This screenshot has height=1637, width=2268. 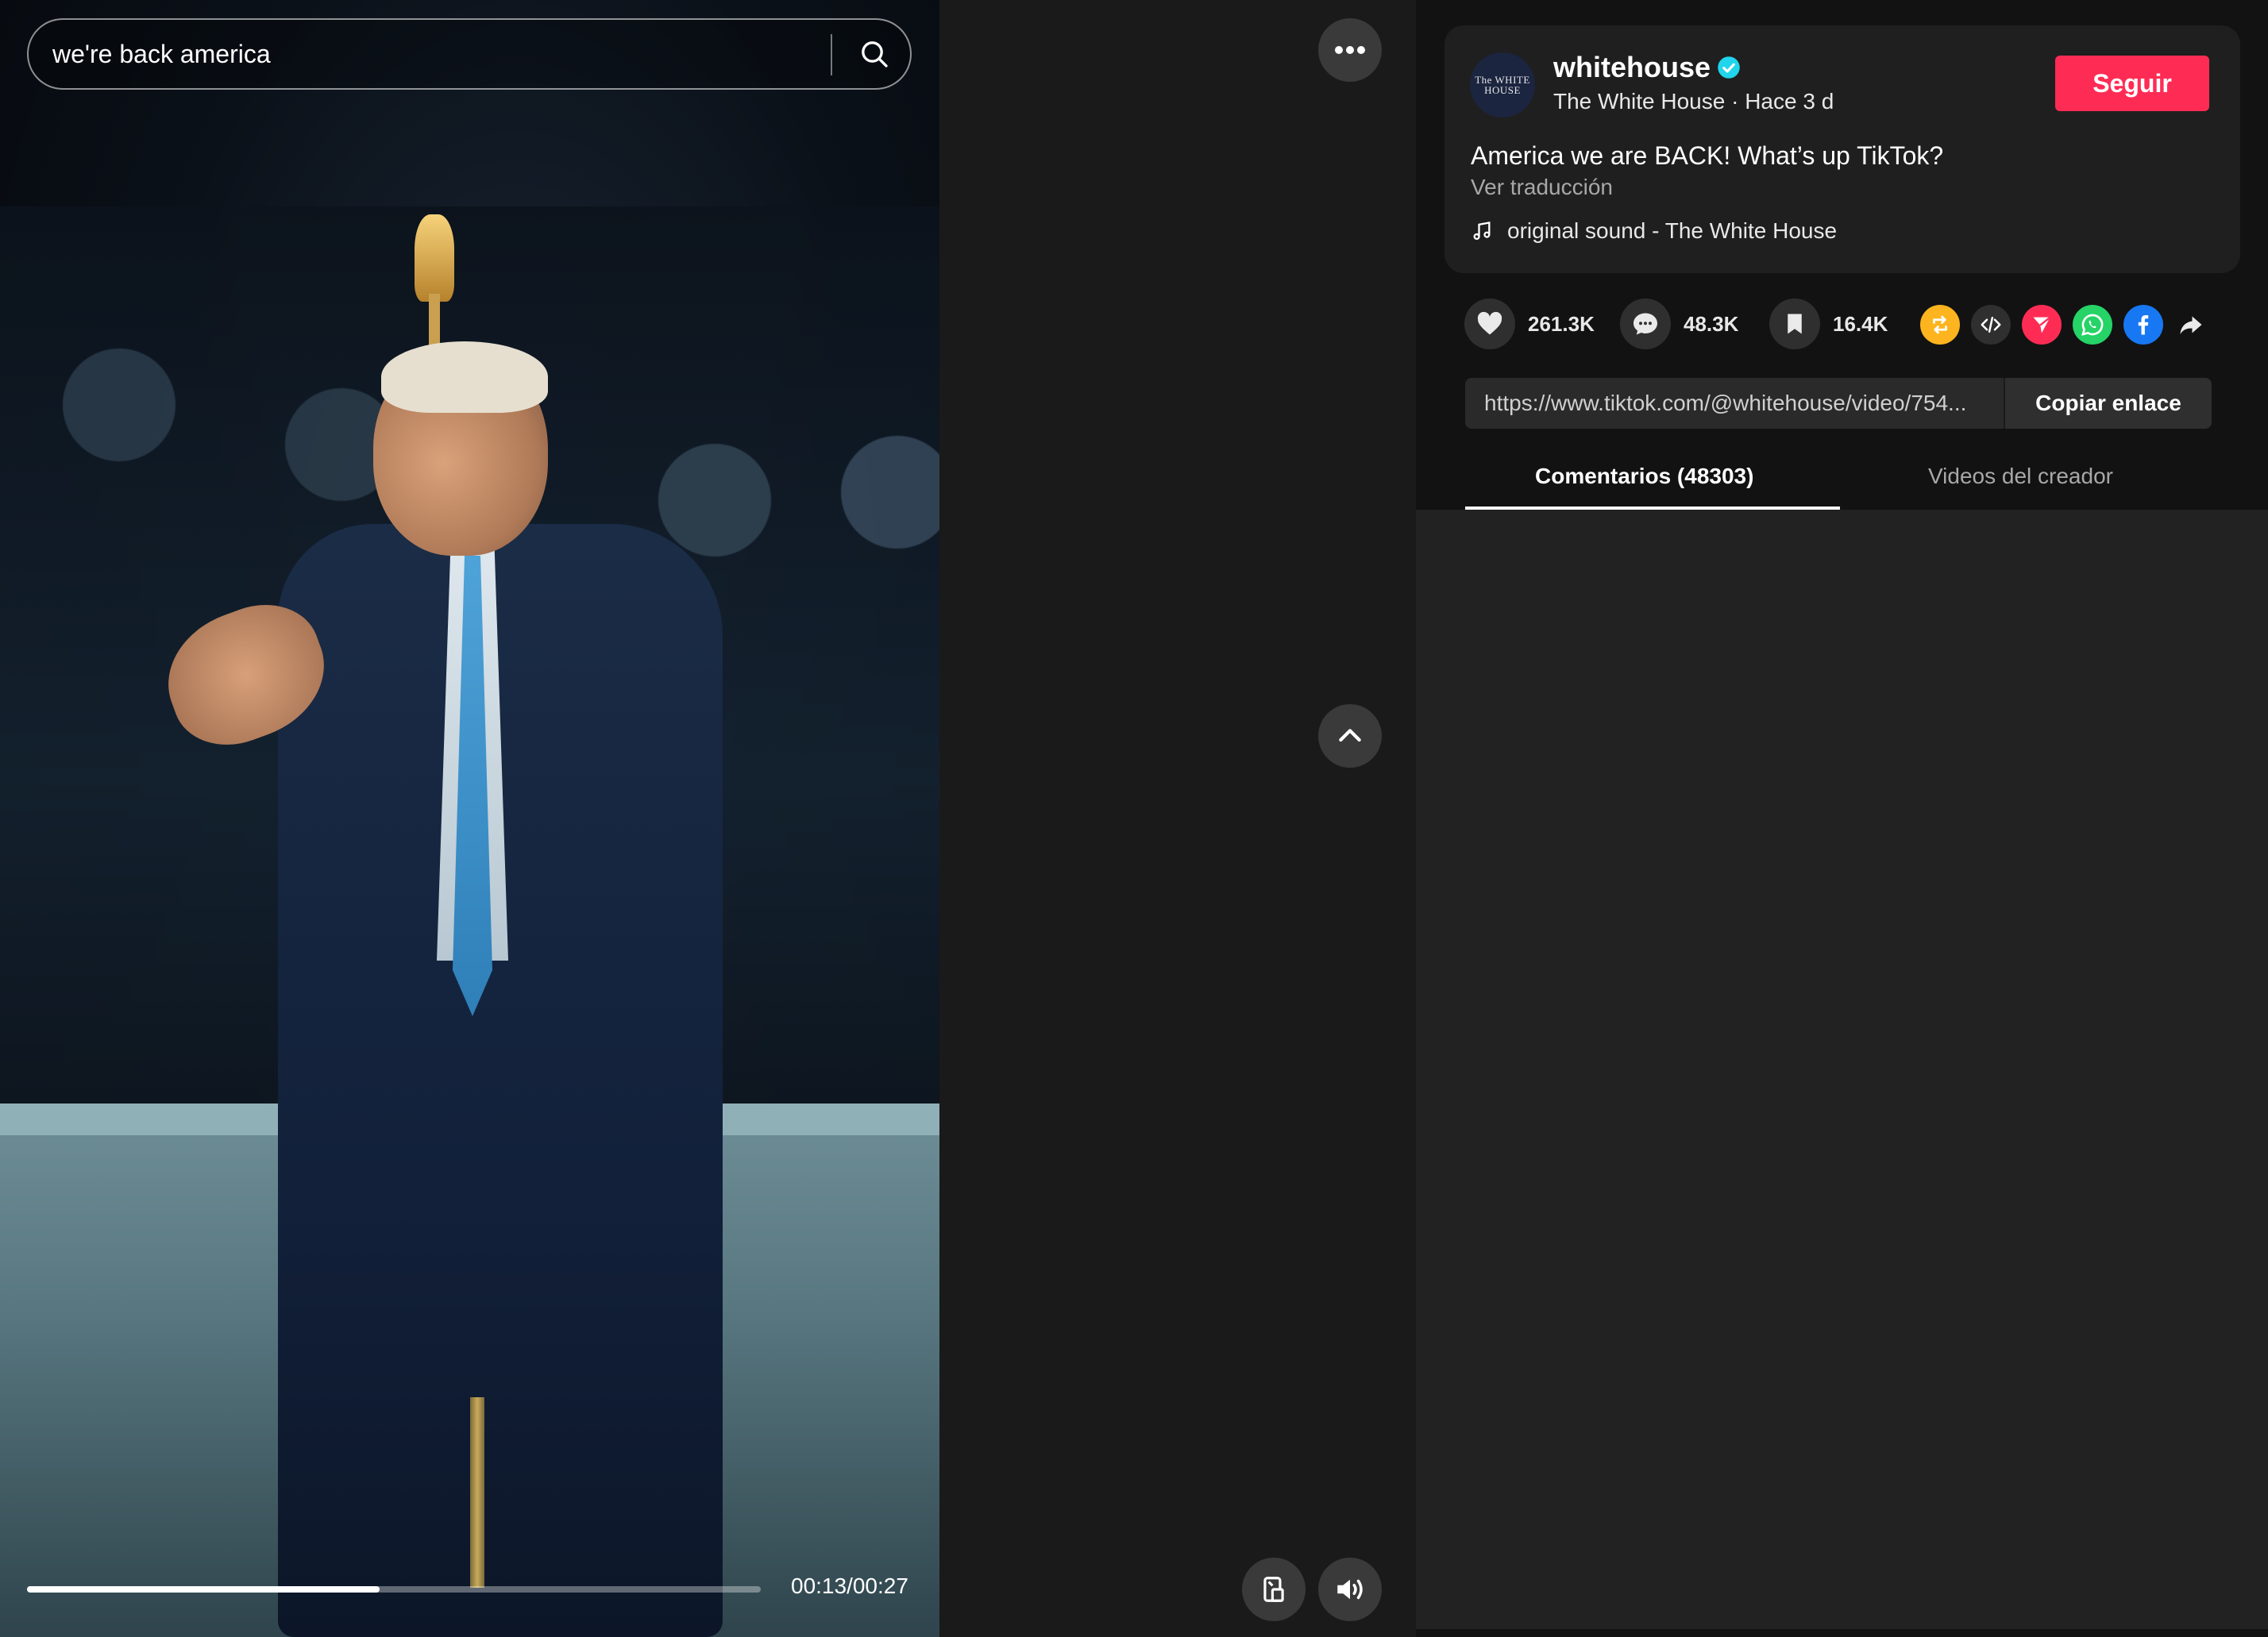 I want to click on username: whitehouse, so click(x=1632, y=67).